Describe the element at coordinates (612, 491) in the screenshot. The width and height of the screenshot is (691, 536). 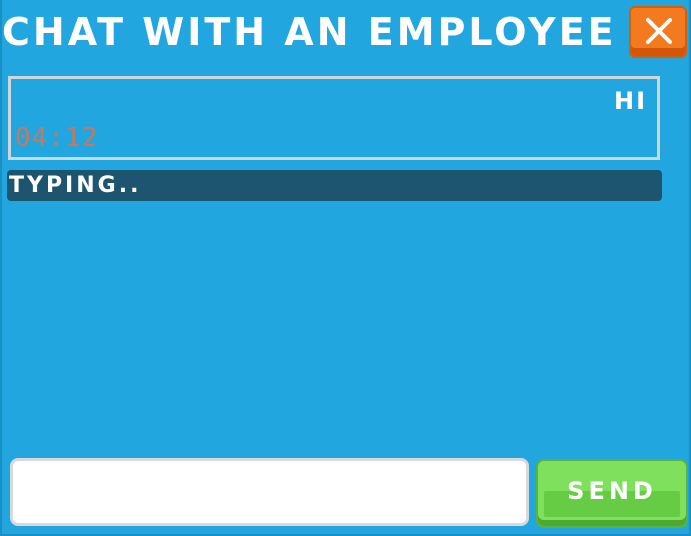
I see `send-button-label: SEND` at that location.